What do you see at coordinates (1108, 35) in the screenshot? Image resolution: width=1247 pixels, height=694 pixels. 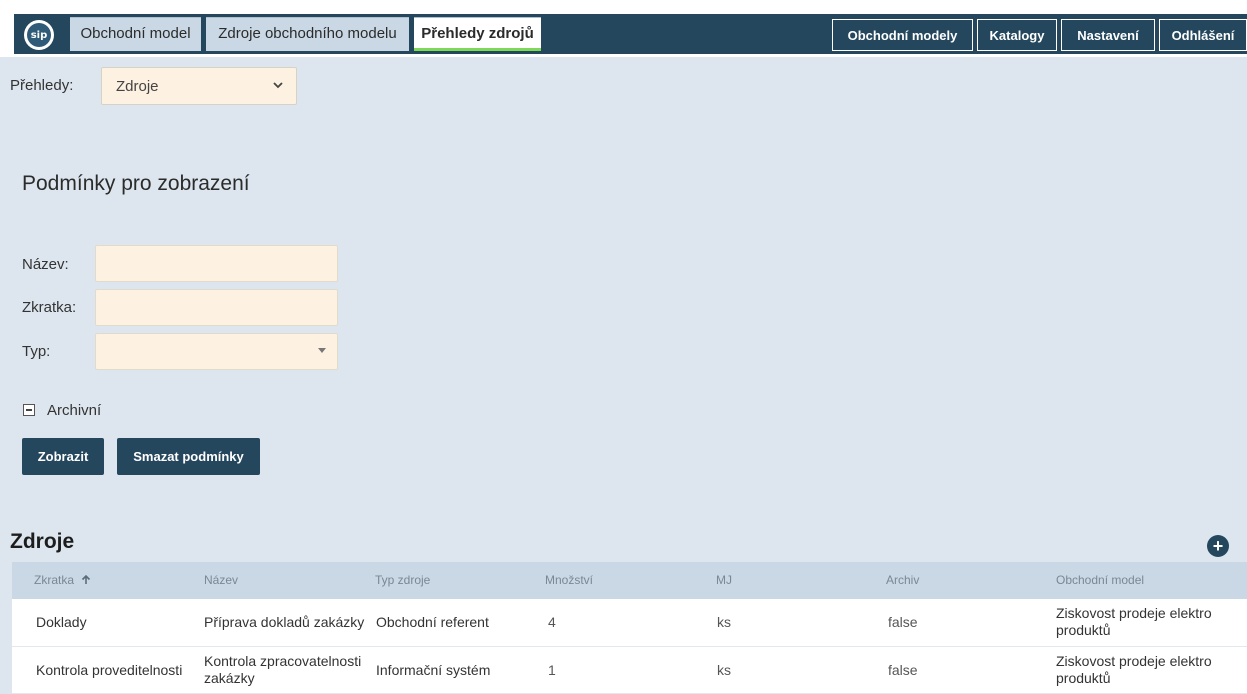 I see `nastaveni-button: Nastavení` at bounding box center [1108, 35].